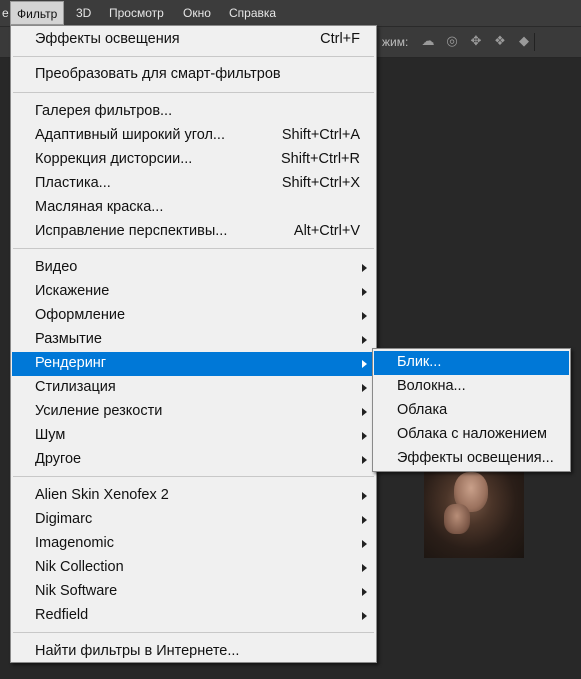 The image size is (581, 679). What do you see at coordinates (476, 42) in the screenshot?
I see `pan-icon: ✥` at bounding box center [476, 42].